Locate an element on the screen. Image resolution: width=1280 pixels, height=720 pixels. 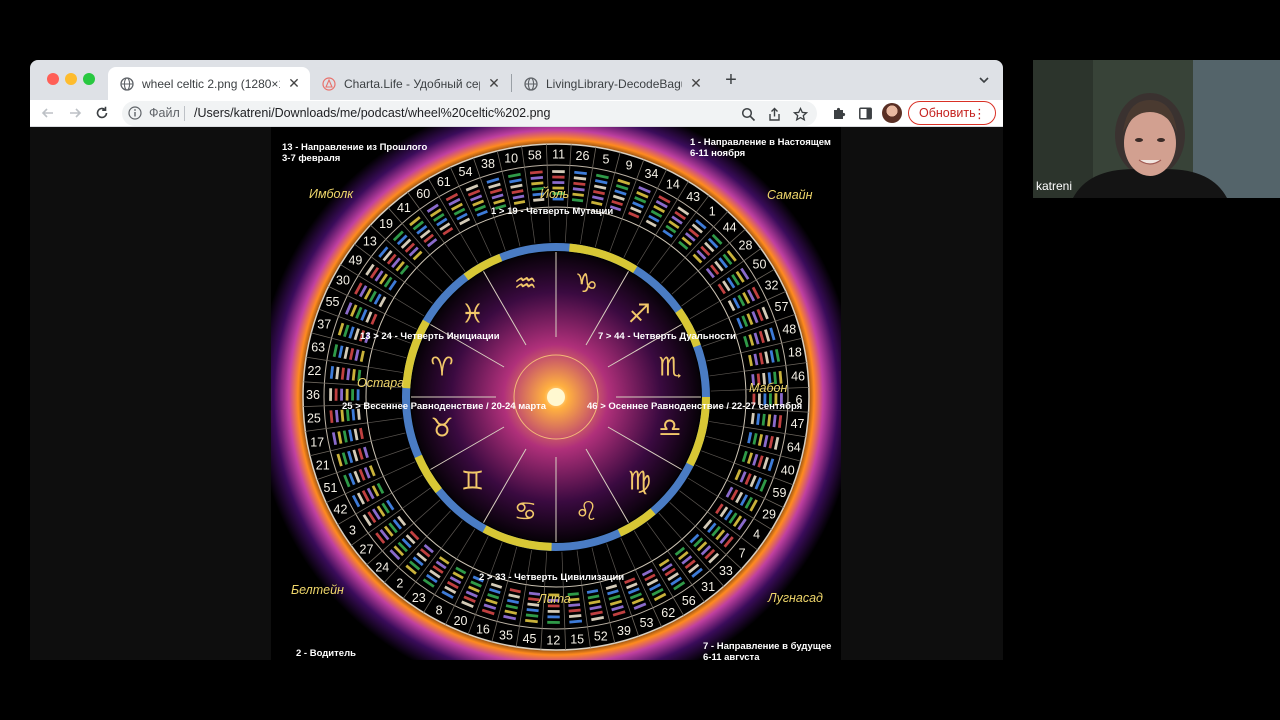
gate-number: 40 is located at coordinates (788, 471).